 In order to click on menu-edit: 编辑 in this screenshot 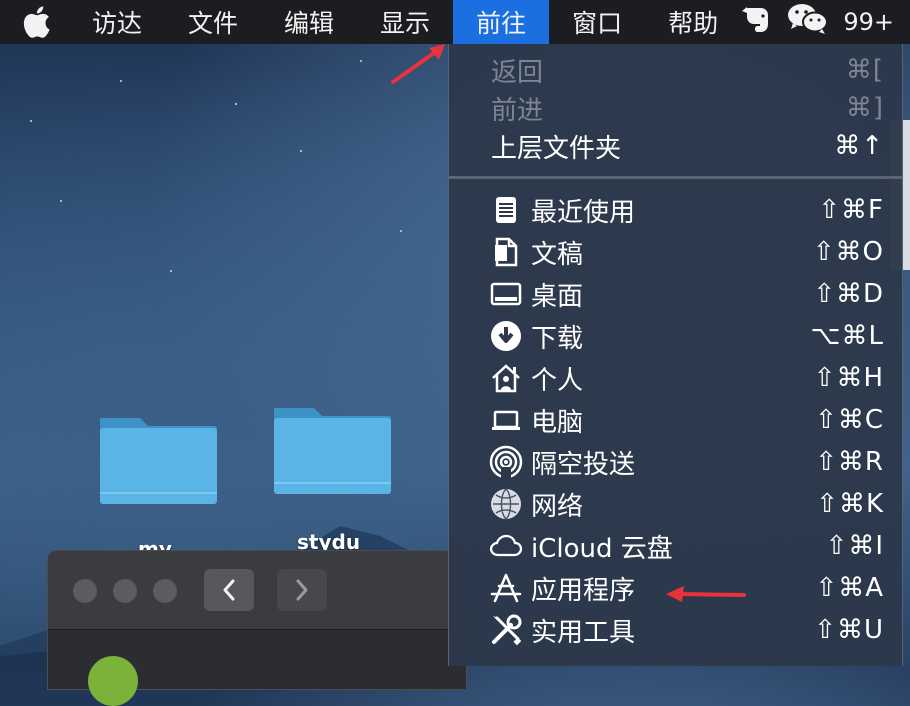, I will do `click(309, 22)`.